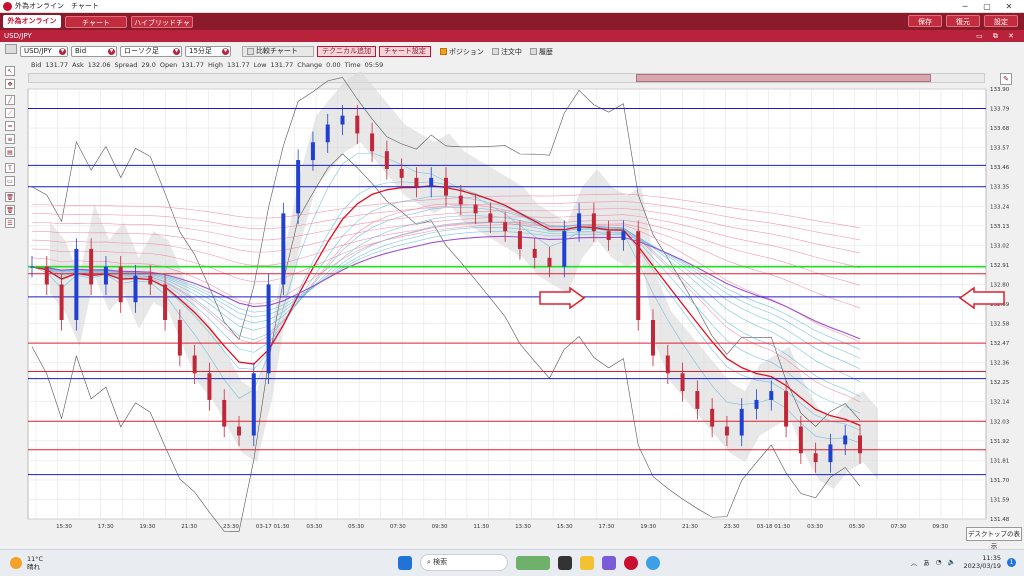 The image size is (1024, 576). Describe the element at coordinates (1011, 562) in the screenshot. I see `notification-badge: 1` at that location.